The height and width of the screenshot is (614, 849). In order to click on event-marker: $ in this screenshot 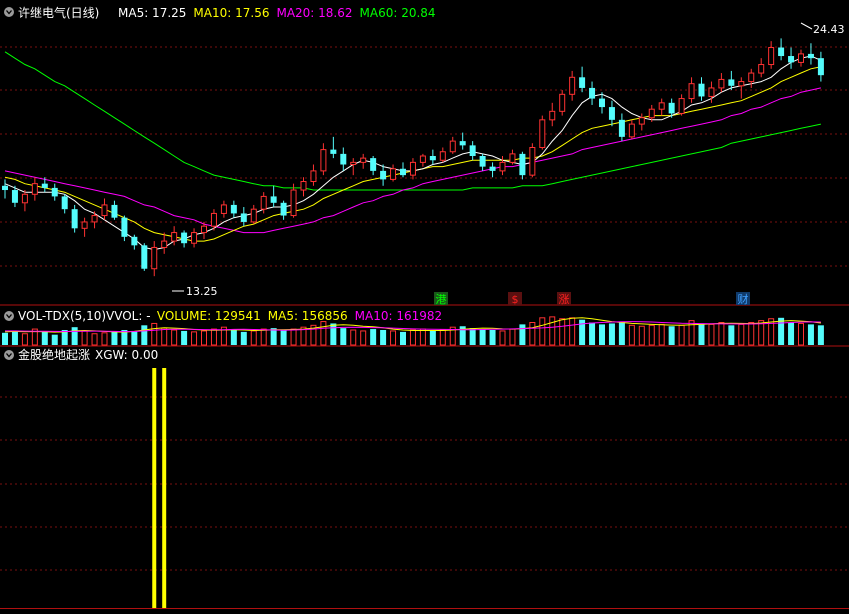, I will do `click(515, 299)`.